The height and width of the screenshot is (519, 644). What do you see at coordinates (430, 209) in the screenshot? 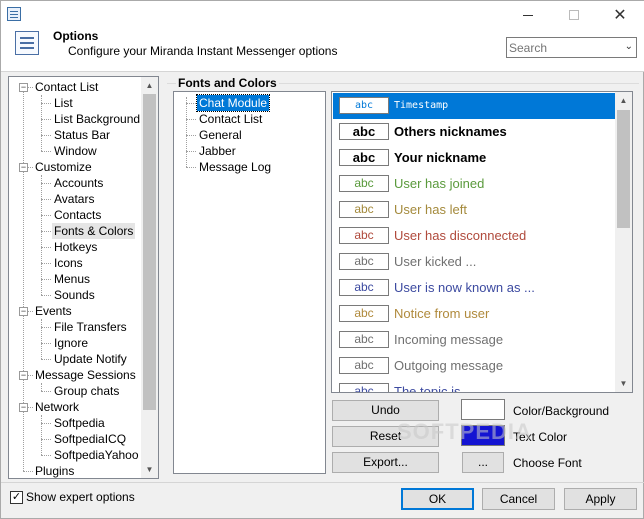
I see `font-name-label: User has left` at bounding box center [430, 209].